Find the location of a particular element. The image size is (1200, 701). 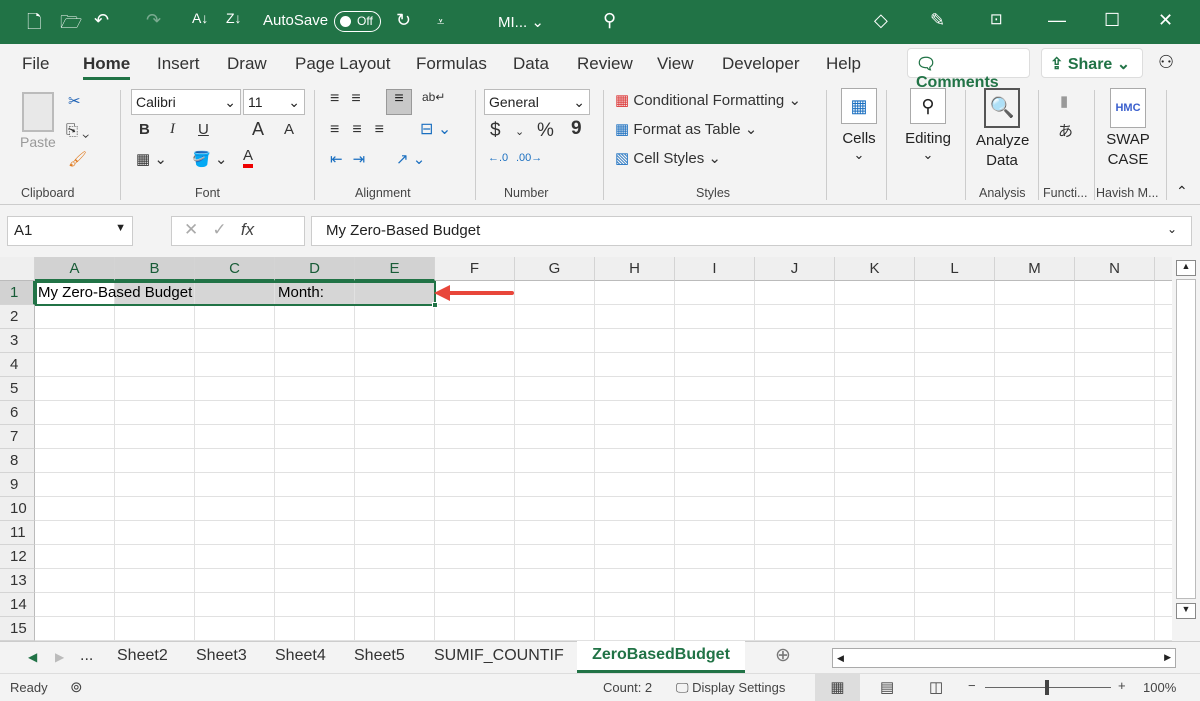

coauthor-icon: ⚇ is located at coordinates (1166, 62).